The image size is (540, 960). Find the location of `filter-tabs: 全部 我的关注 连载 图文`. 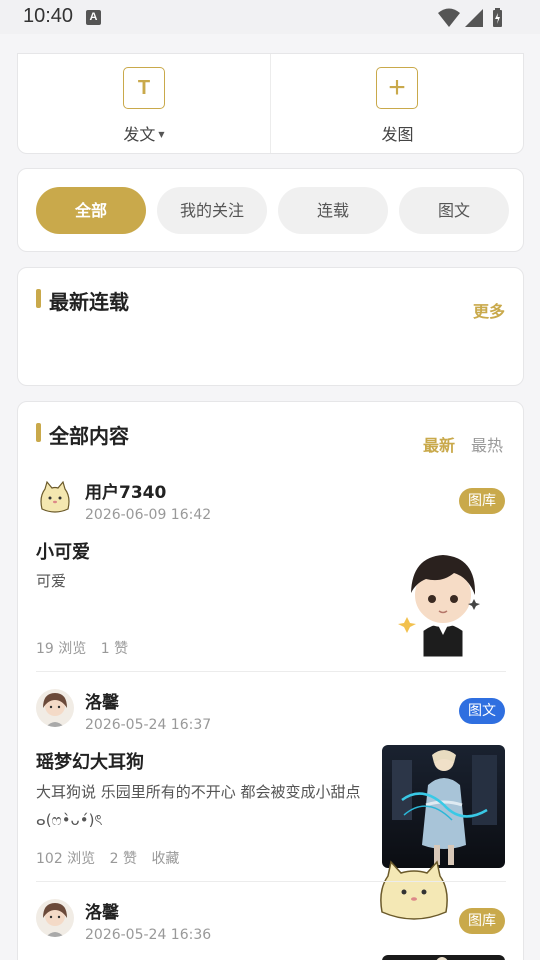

filter-tabs: 全部 我的关注 连载 图文 is located at coordinates (270, 210).